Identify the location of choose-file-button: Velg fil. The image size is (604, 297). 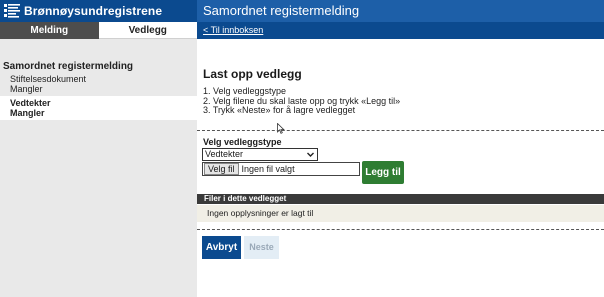
(221, 169).